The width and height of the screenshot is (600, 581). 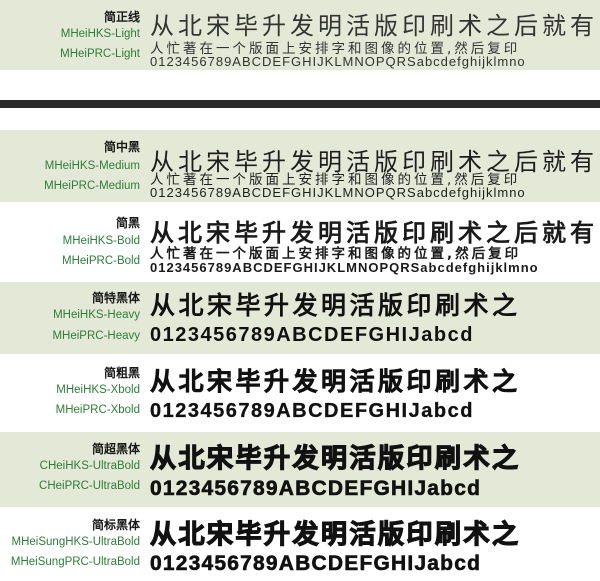 I want to click on font-labels: 简中黑 MHeiHKS-Medium MHeiPRC-Medium, so click(x=70, y=166).